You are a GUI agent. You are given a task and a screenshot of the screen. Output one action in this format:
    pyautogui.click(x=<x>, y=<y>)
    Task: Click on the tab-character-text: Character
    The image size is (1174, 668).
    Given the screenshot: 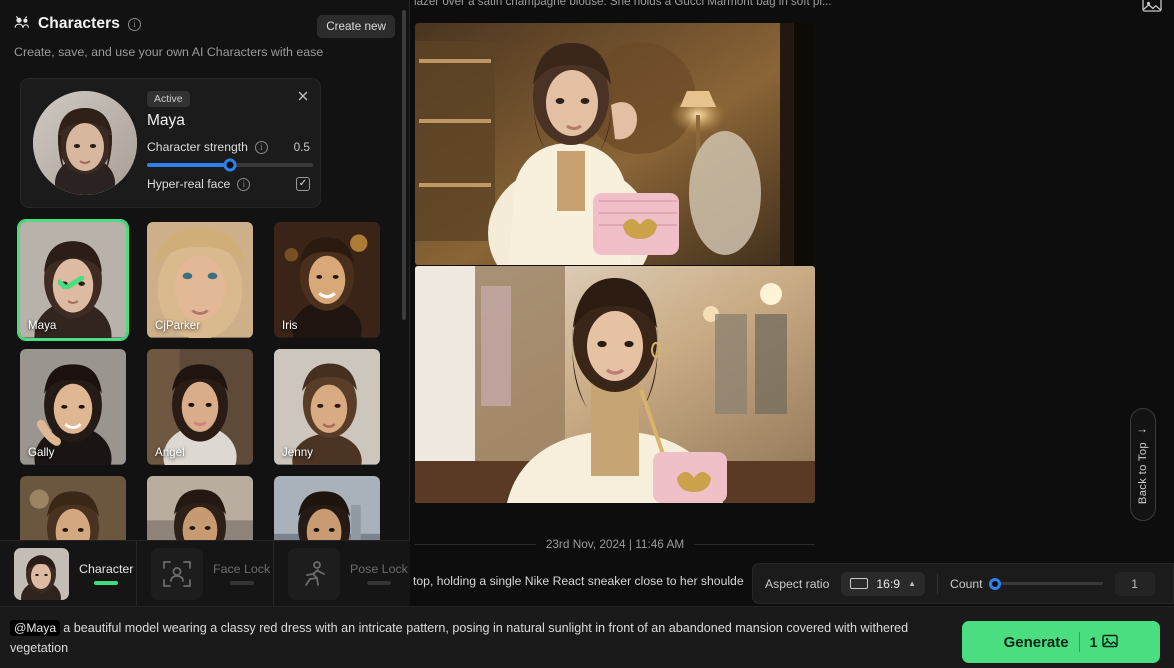 What is the action you would take?
    pyautogui.click(x=106, y=573)
    